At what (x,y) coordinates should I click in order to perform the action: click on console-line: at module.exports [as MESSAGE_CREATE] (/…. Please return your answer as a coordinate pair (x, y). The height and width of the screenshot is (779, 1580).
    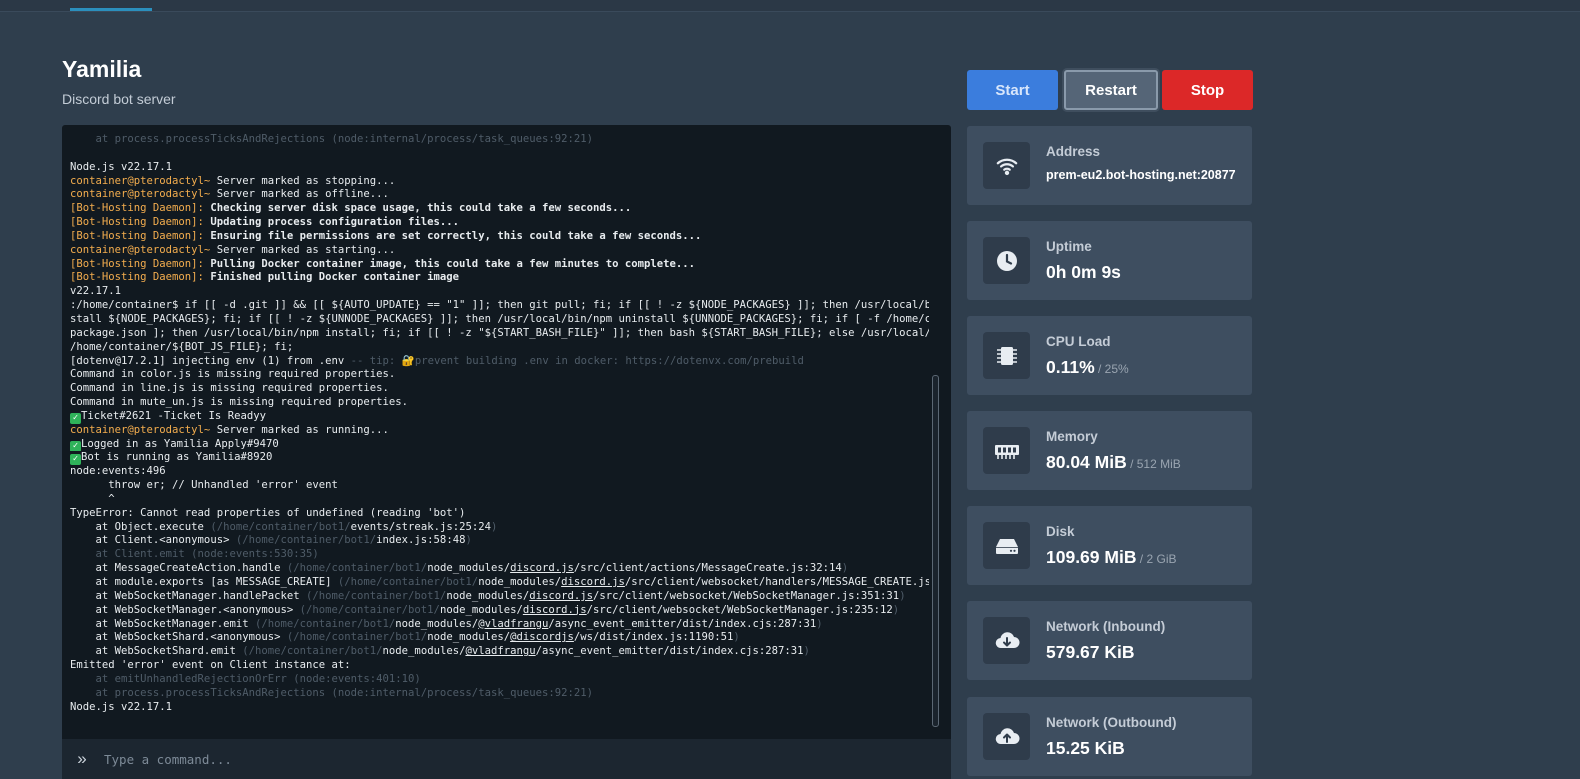
    Looking at the image, I should click on (500, 583).